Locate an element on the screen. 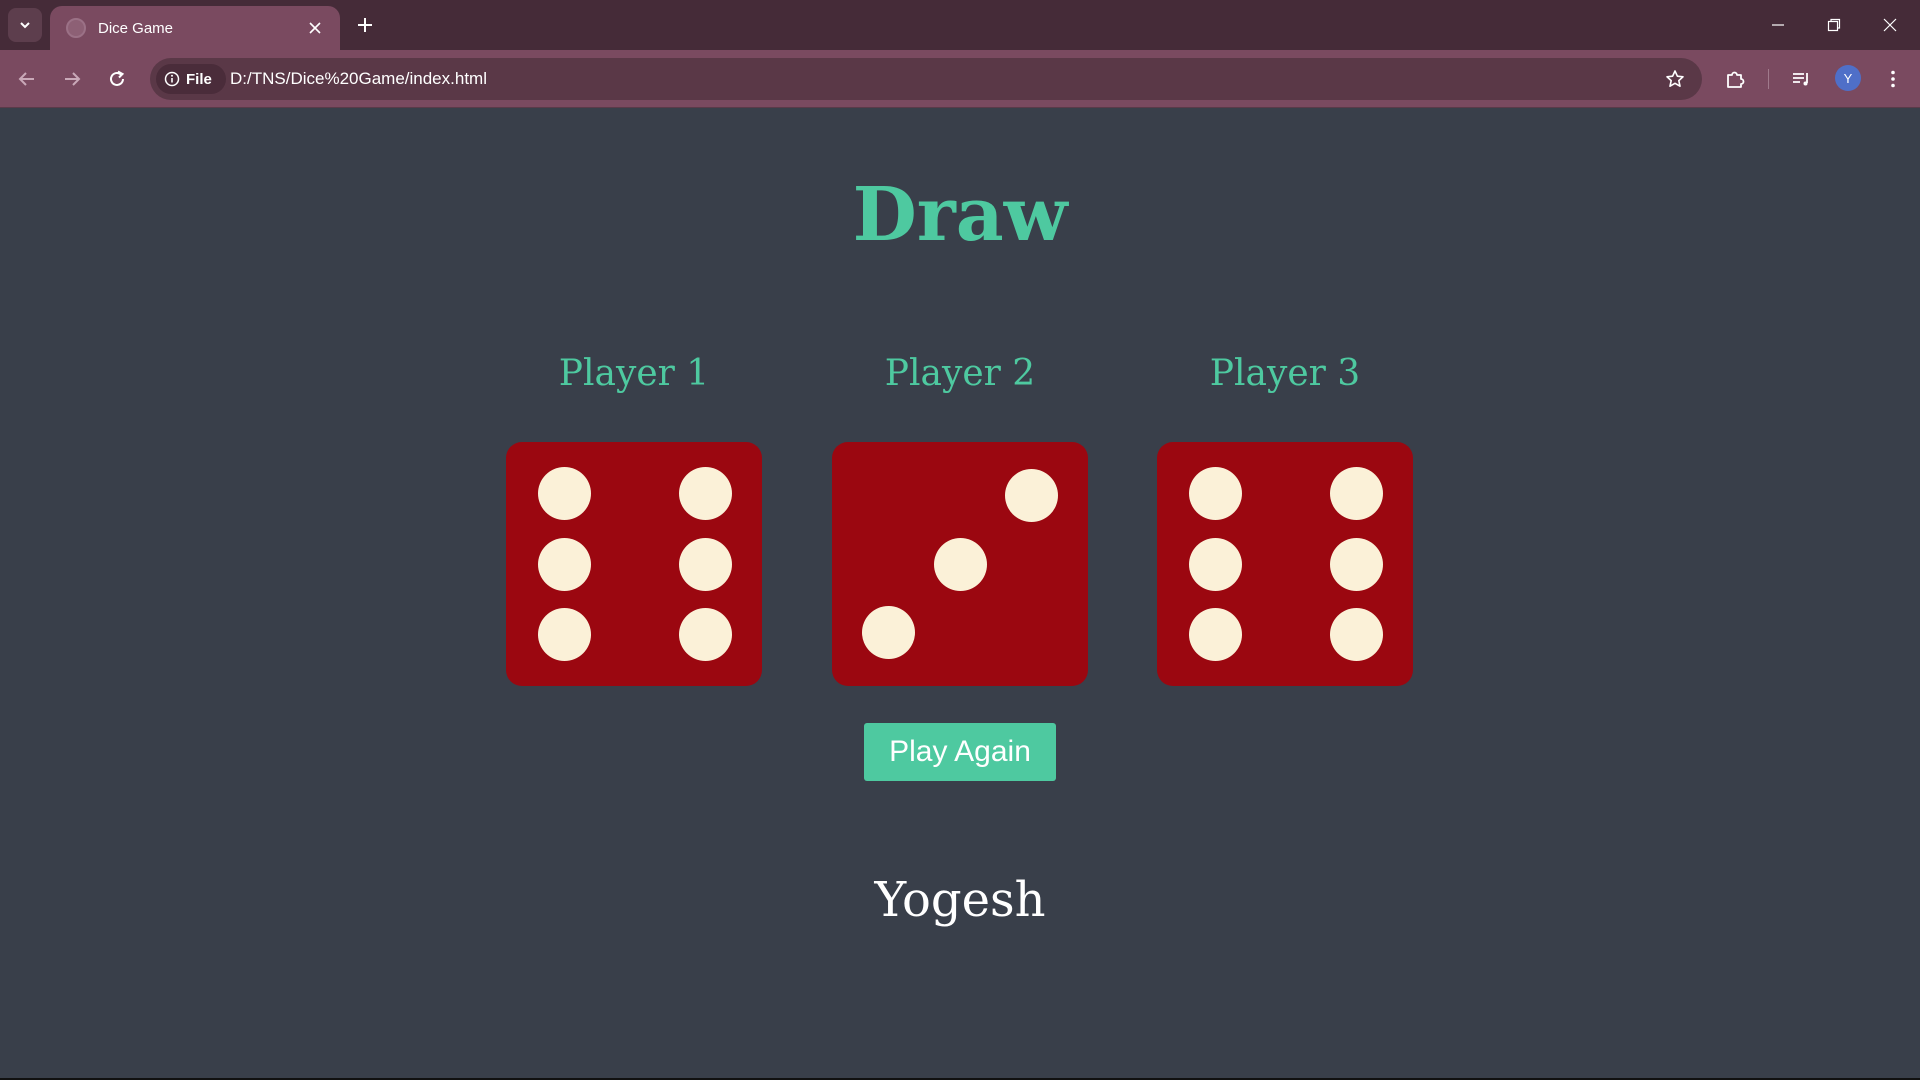 The height and width of the screenshot is (1080, 1920). browser-menu-button is located at coordinates (1893, 79).